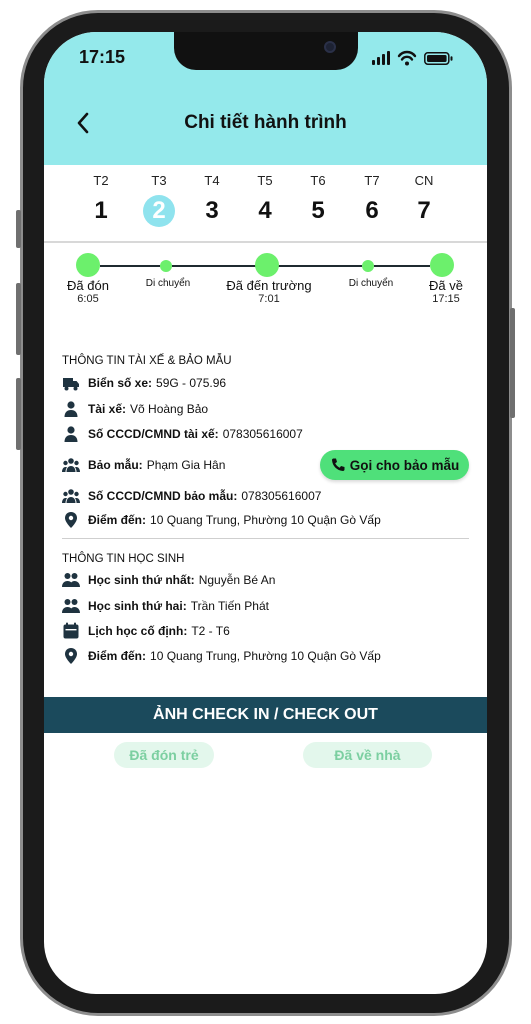 This screenshot has width=531, height=1024. Describe the element at coordinates (318, 210) in the screenshot. I see `day-number: 5` at that location.